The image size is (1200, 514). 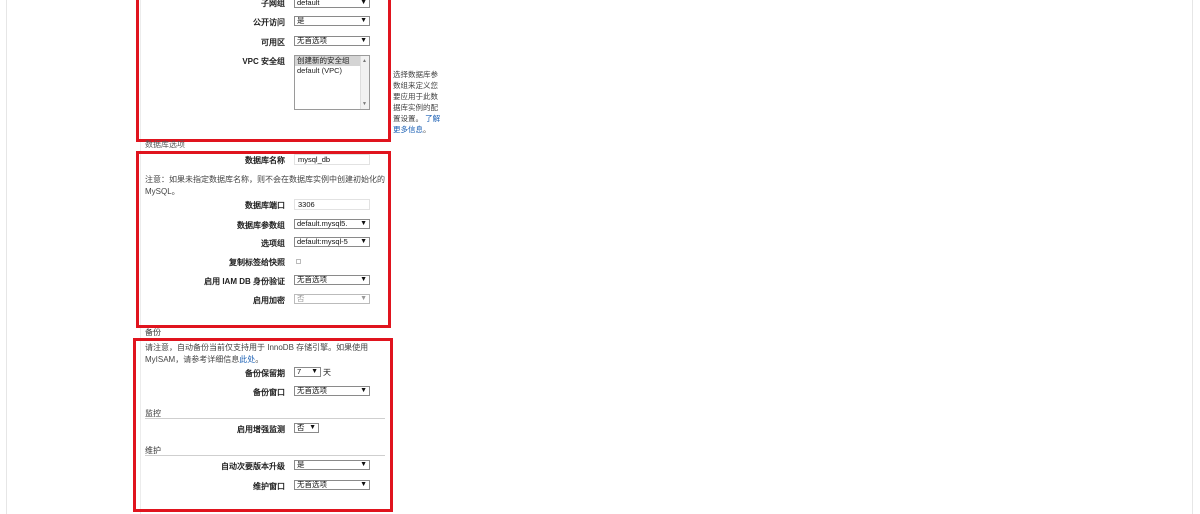 I want to click on help-line-end: 置设置。, so click(x=408, y=118).